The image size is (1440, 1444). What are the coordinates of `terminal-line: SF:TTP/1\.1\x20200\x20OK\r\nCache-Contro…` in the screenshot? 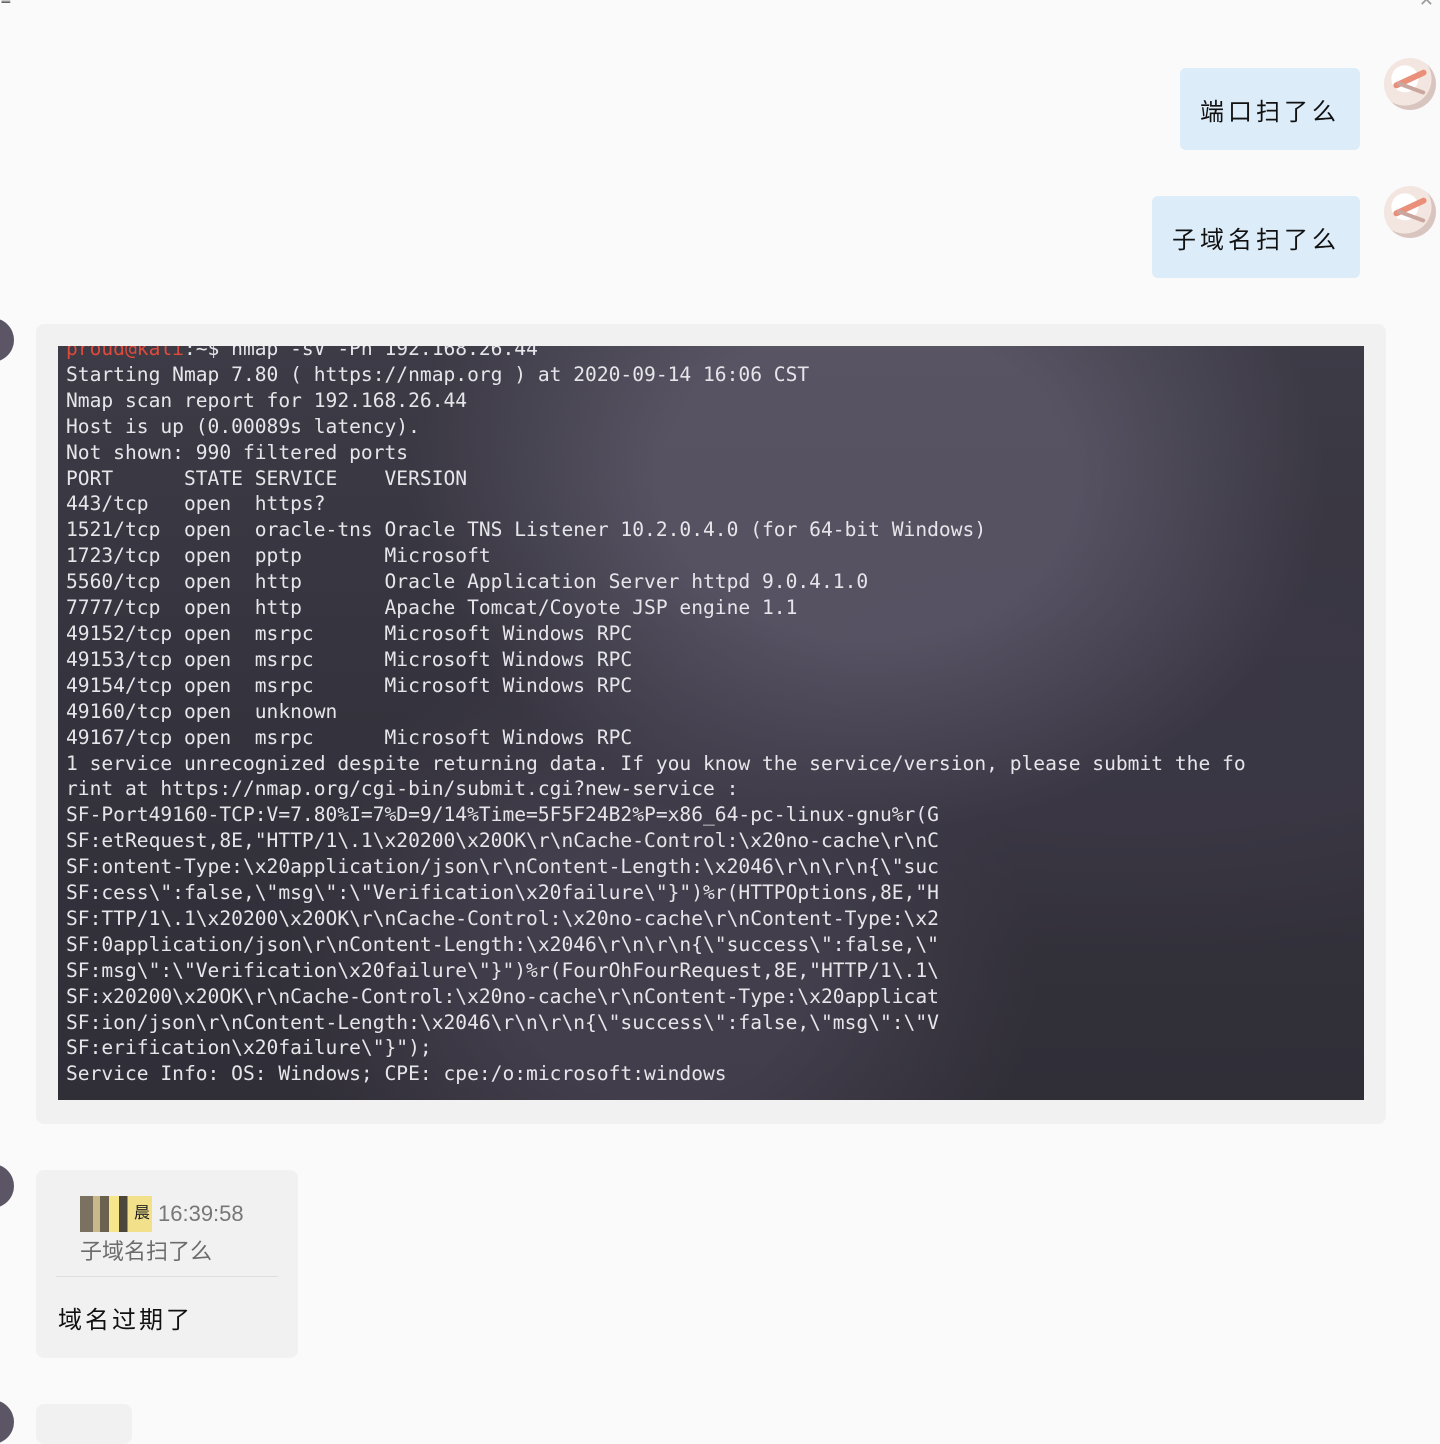 It's located at (502, 918).